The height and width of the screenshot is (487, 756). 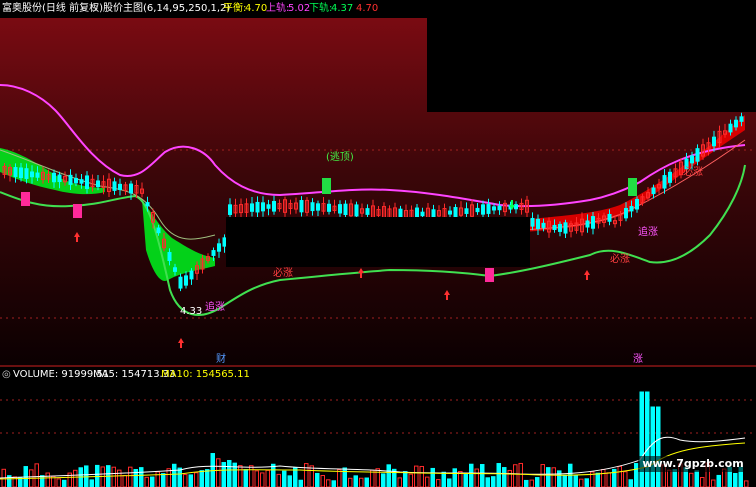 What do you see at coordinates (278, 8) in the screenshot?
I see `upper-label: 上轨:` at bounding box center [278, 8].